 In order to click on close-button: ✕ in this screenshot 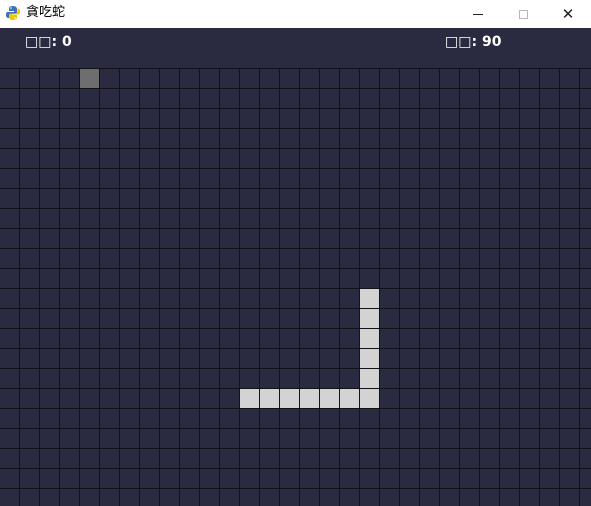, I will do `click(568, 14)`.